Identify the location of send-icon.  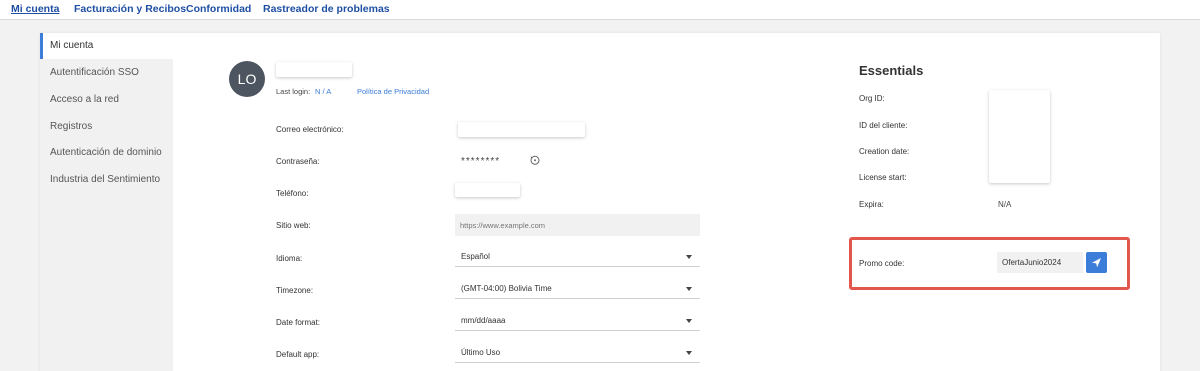
(1096, 263).